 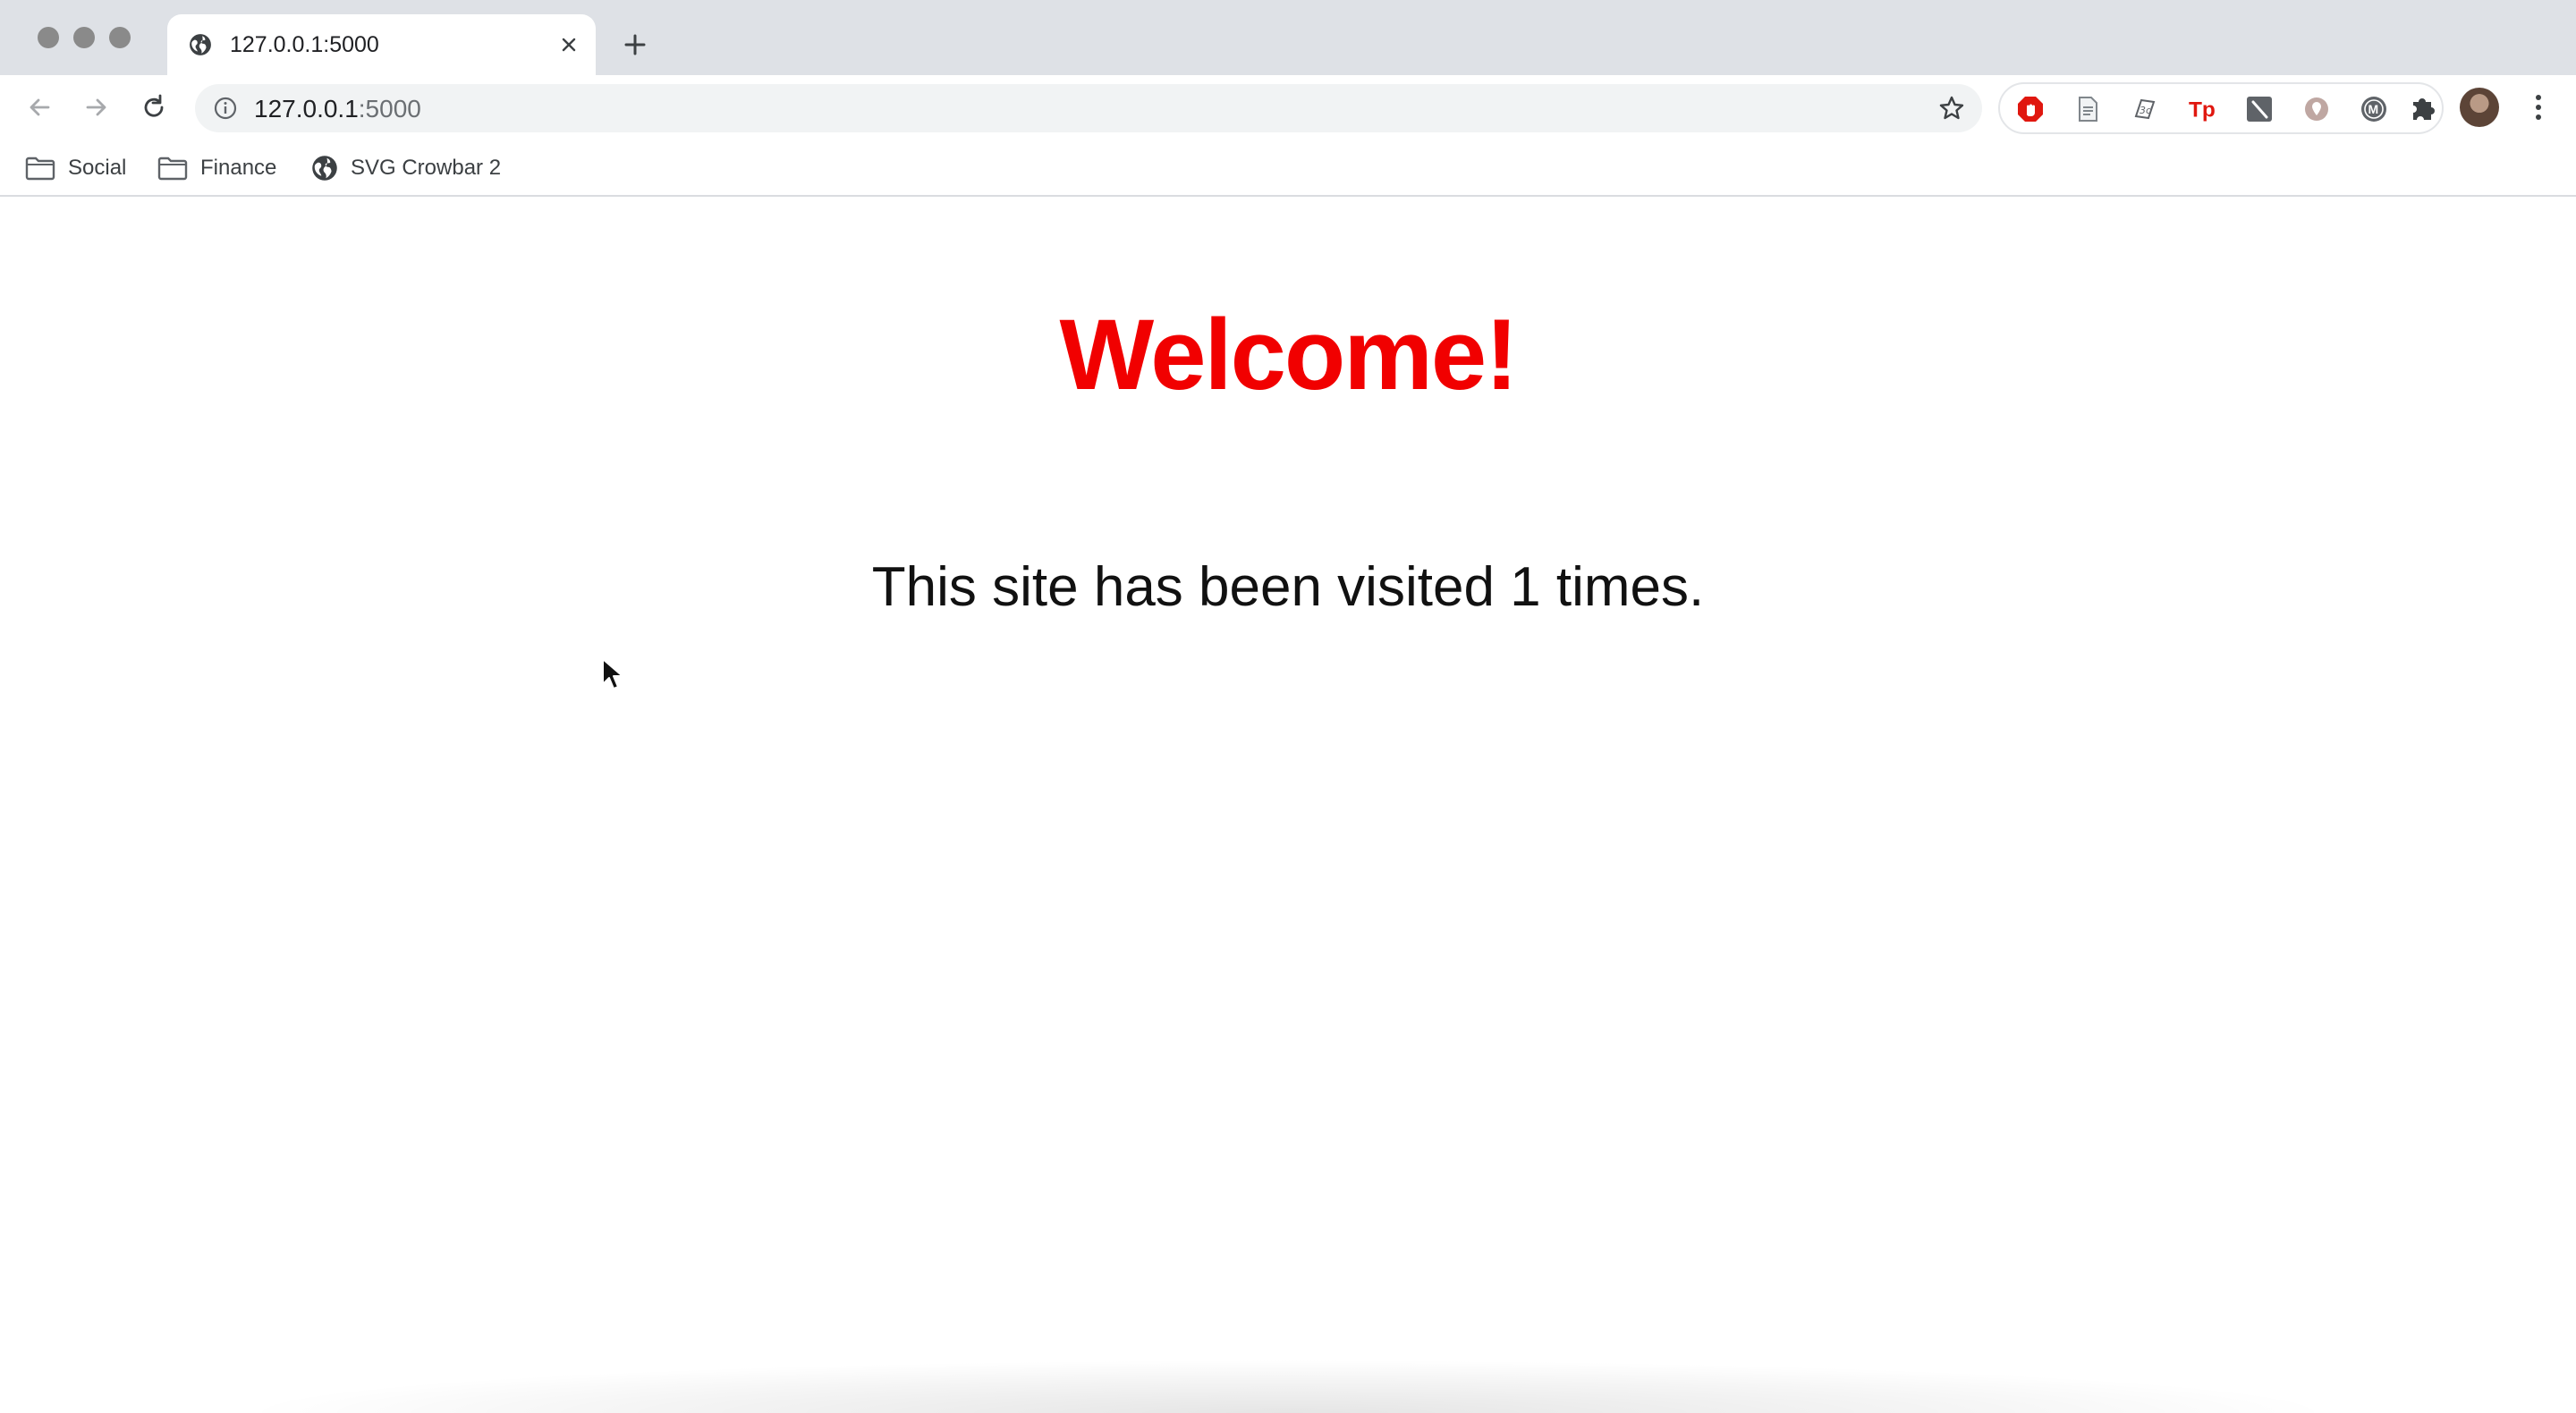 I want to click on location-pin-icon, so click(x=2316, y=109).